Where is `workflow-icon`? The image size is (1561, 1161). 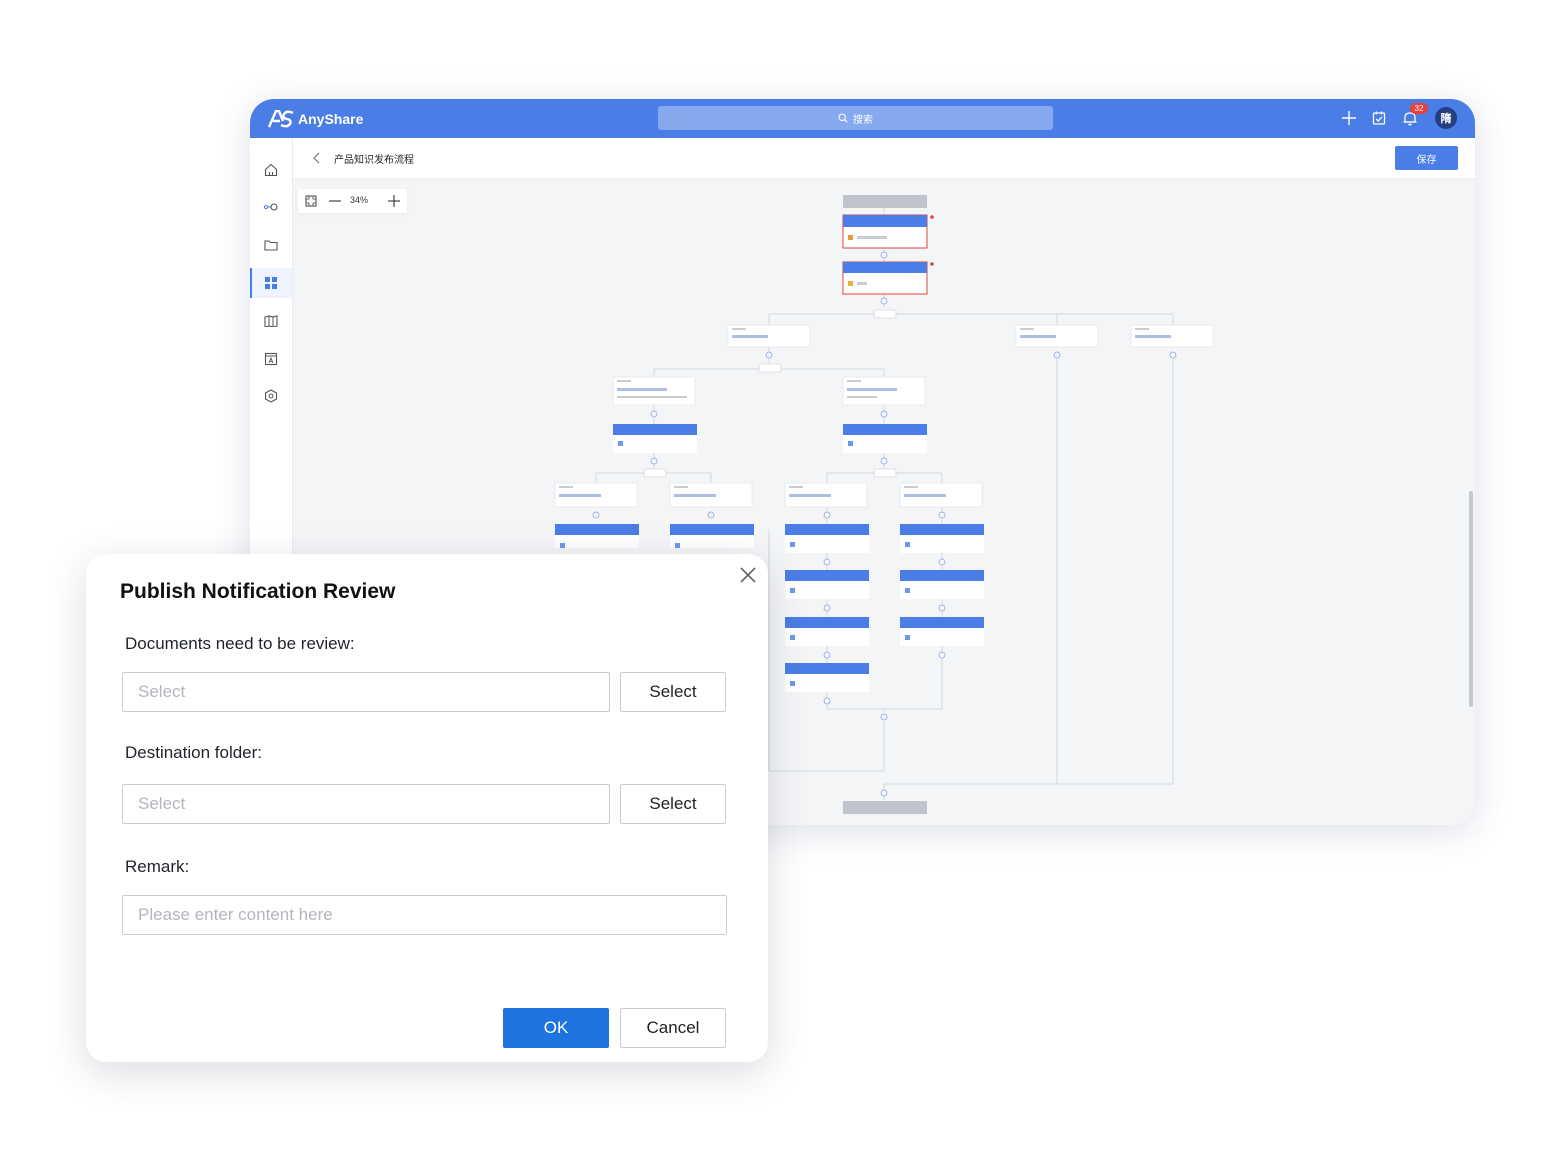
workflow-icon is located at coordinates (270, 207).